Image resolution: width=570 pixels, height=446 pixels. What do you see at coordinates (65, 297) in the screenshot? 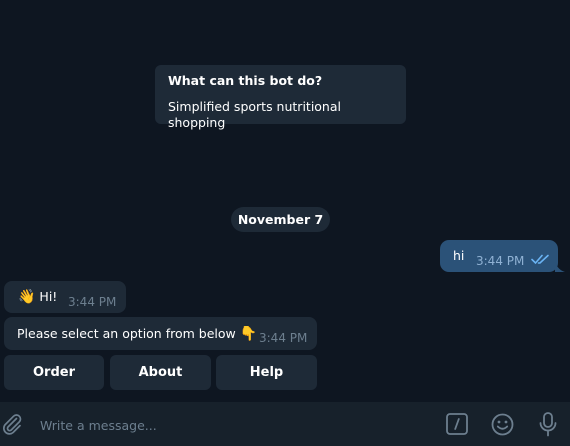
I see `incoming-message: 👋 Hi! 3:44 PM` at bounding box center [65, 297].